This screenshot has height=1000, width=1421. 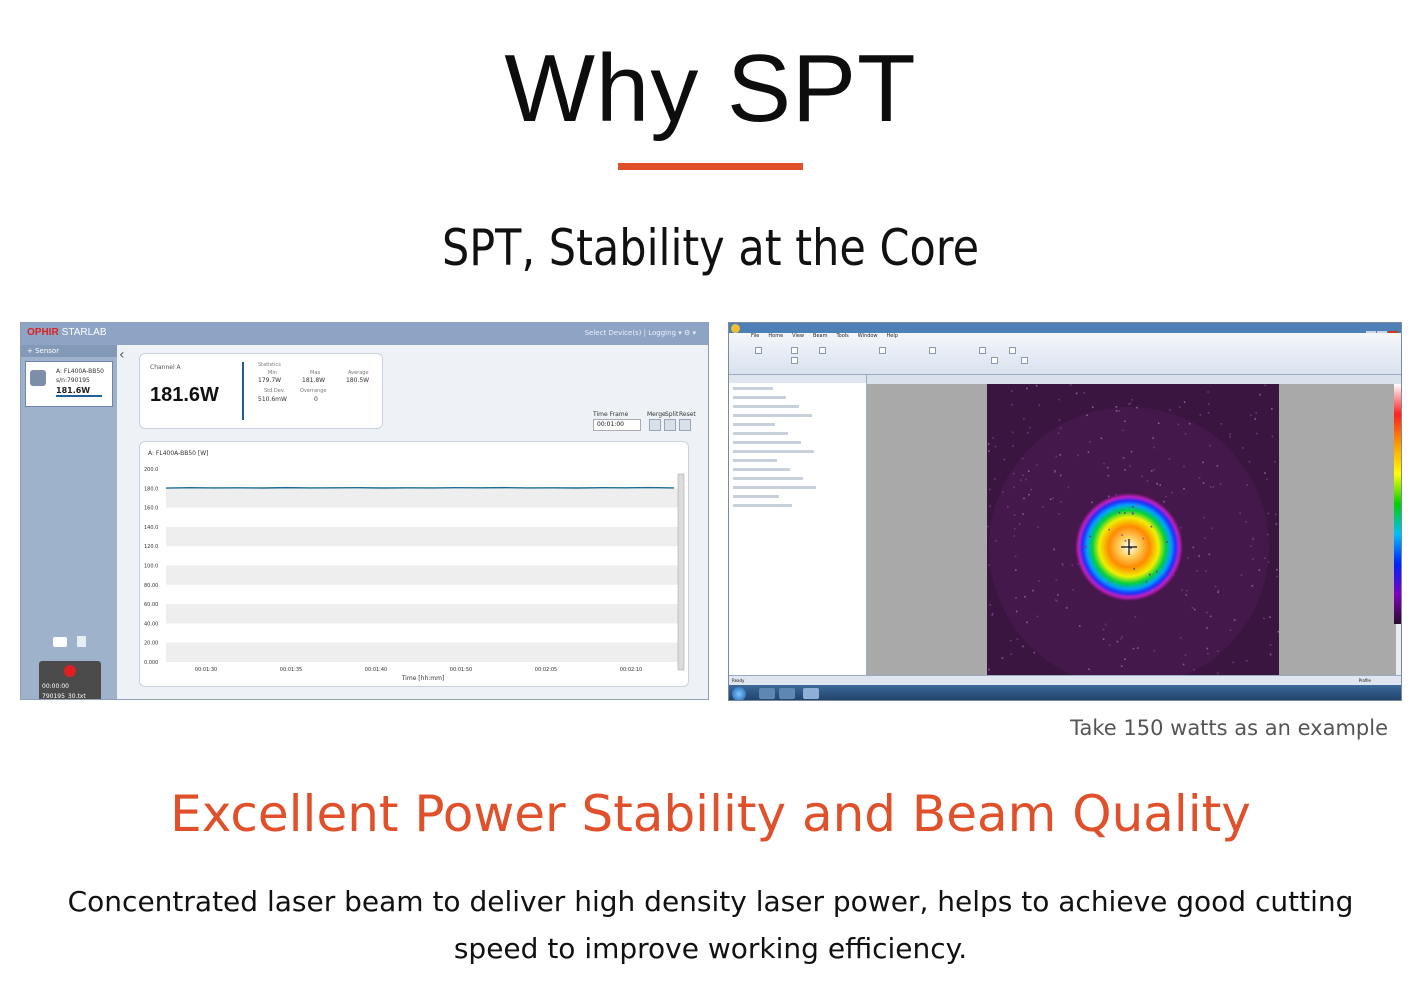 I want to click on device-card: A: FL400A-BB50 s/n:790195 181.6W, so click(x=69, y=384).